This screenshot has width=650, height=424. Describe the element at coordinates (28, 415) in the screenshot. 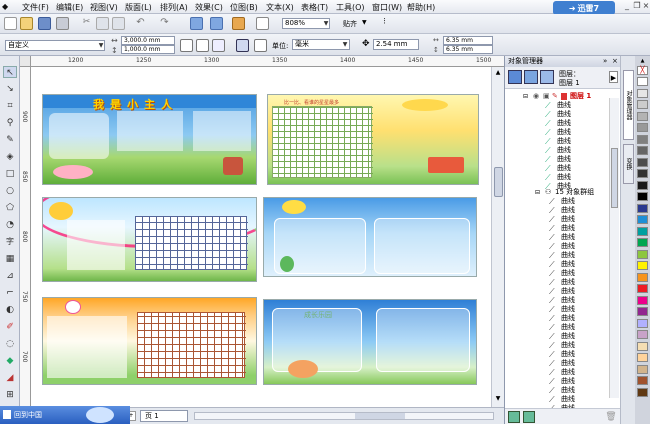

I see `taskbar-item: 回到中国` at that location.